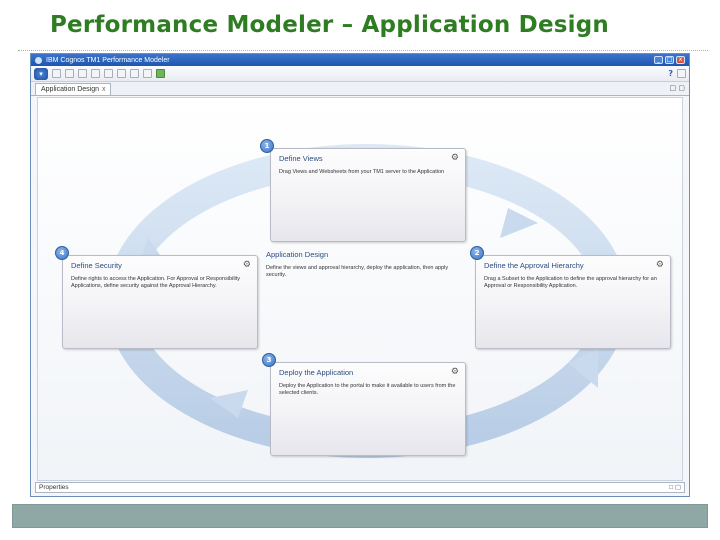 The height and width of the screenshot is (540, 720). I want to click on minimize-button: _, so click(658, 60).